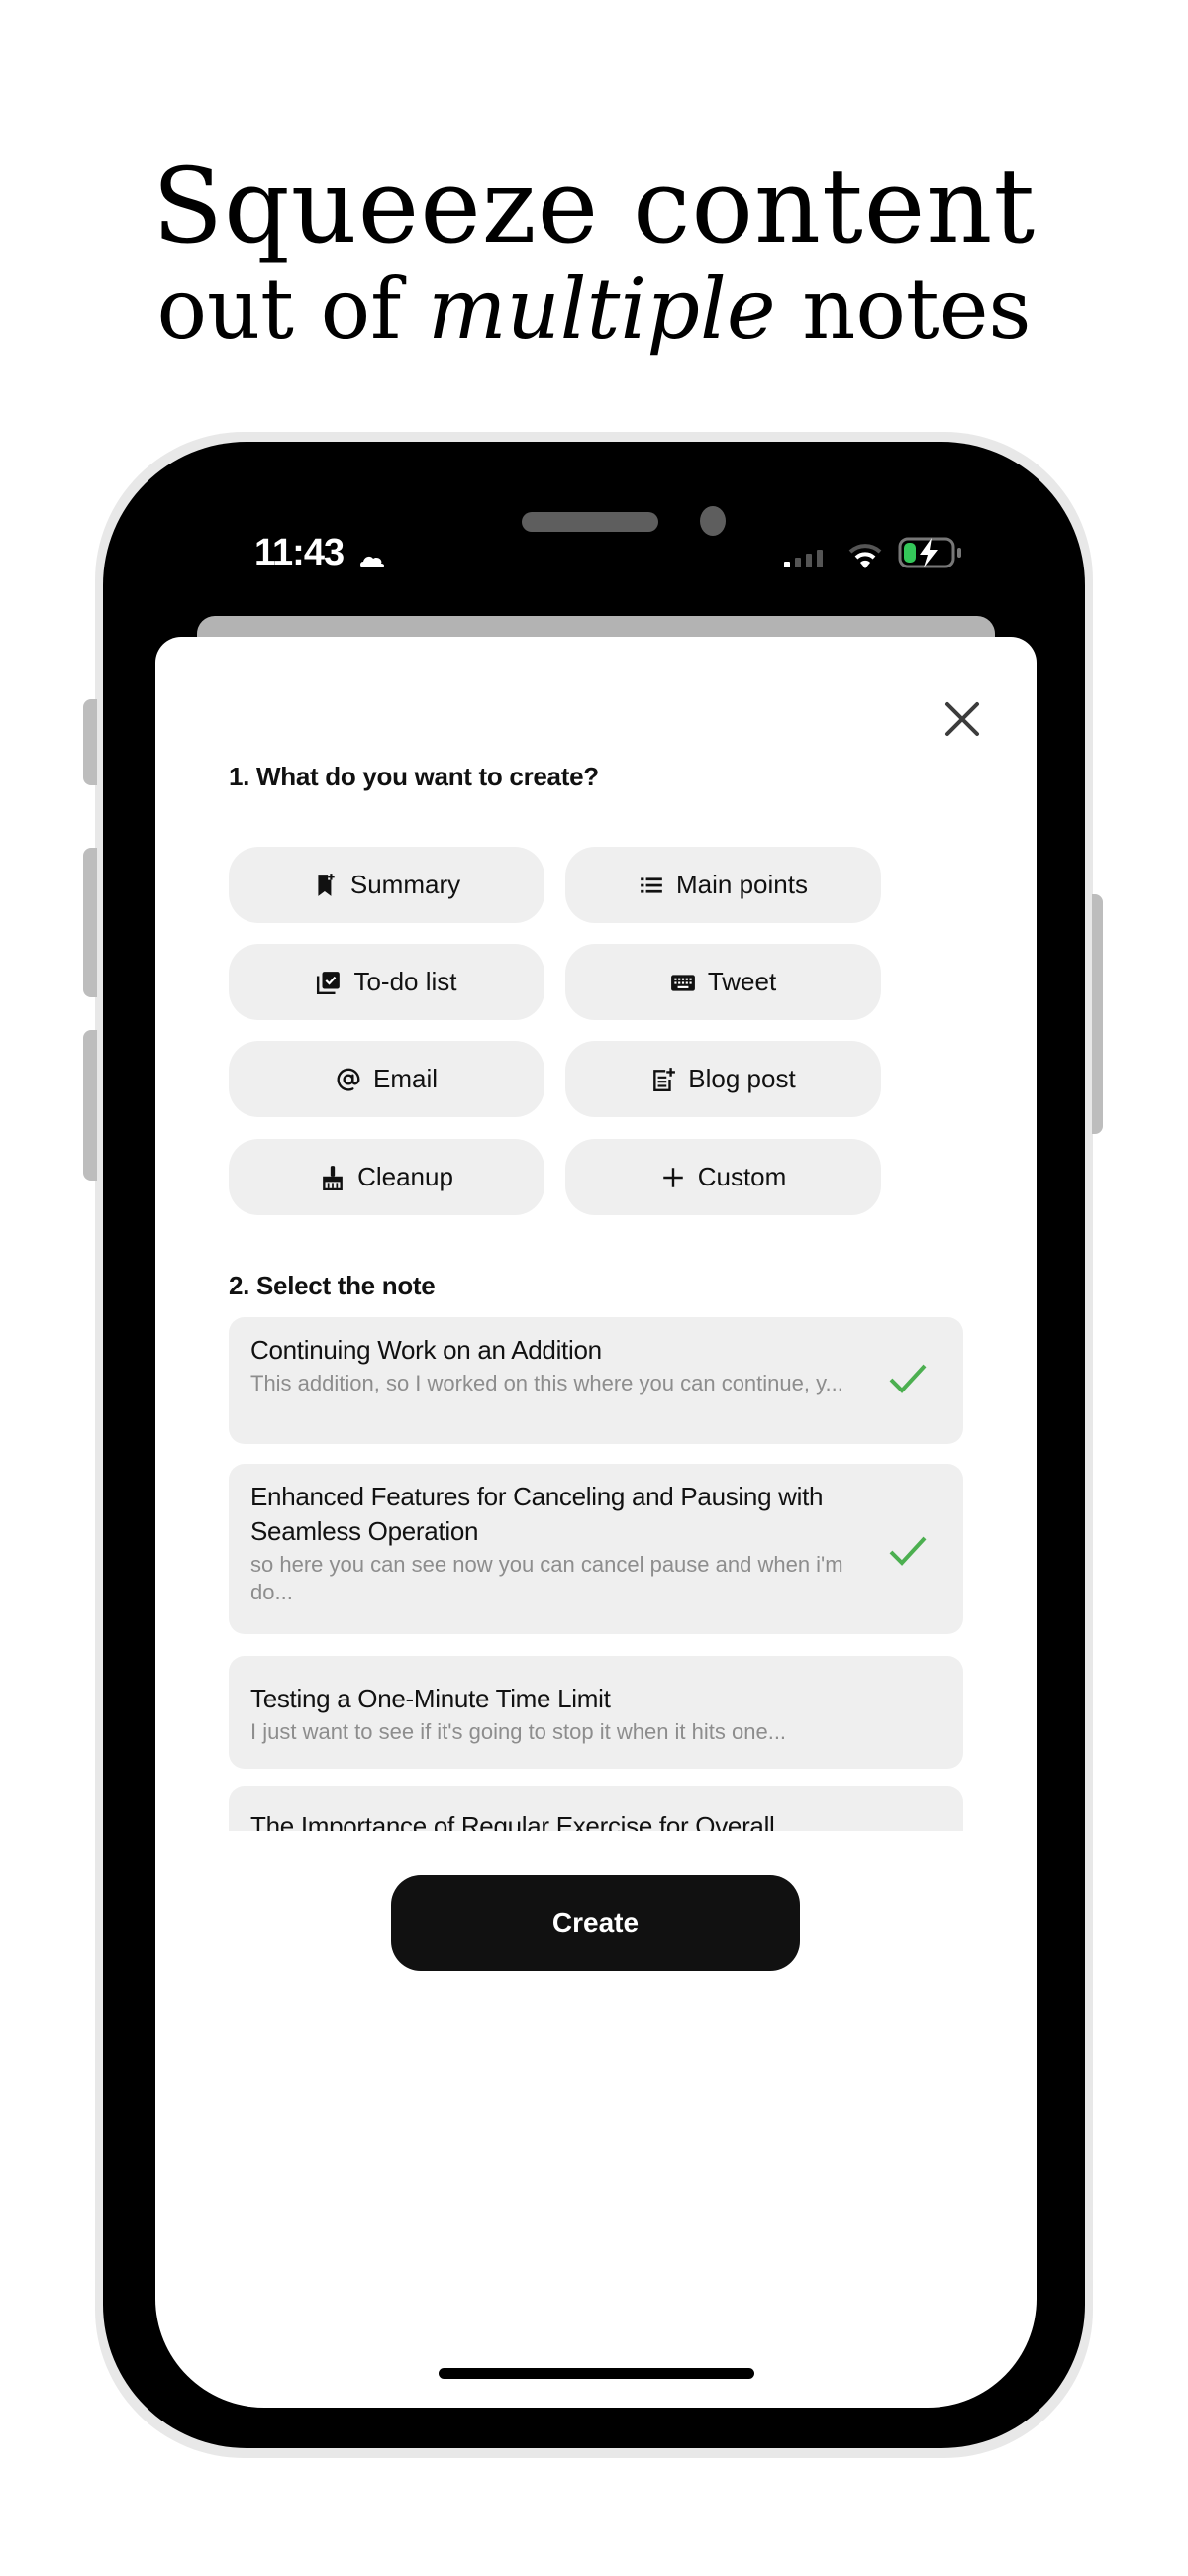  I want to click on volume-up-button, so click(90, 922).